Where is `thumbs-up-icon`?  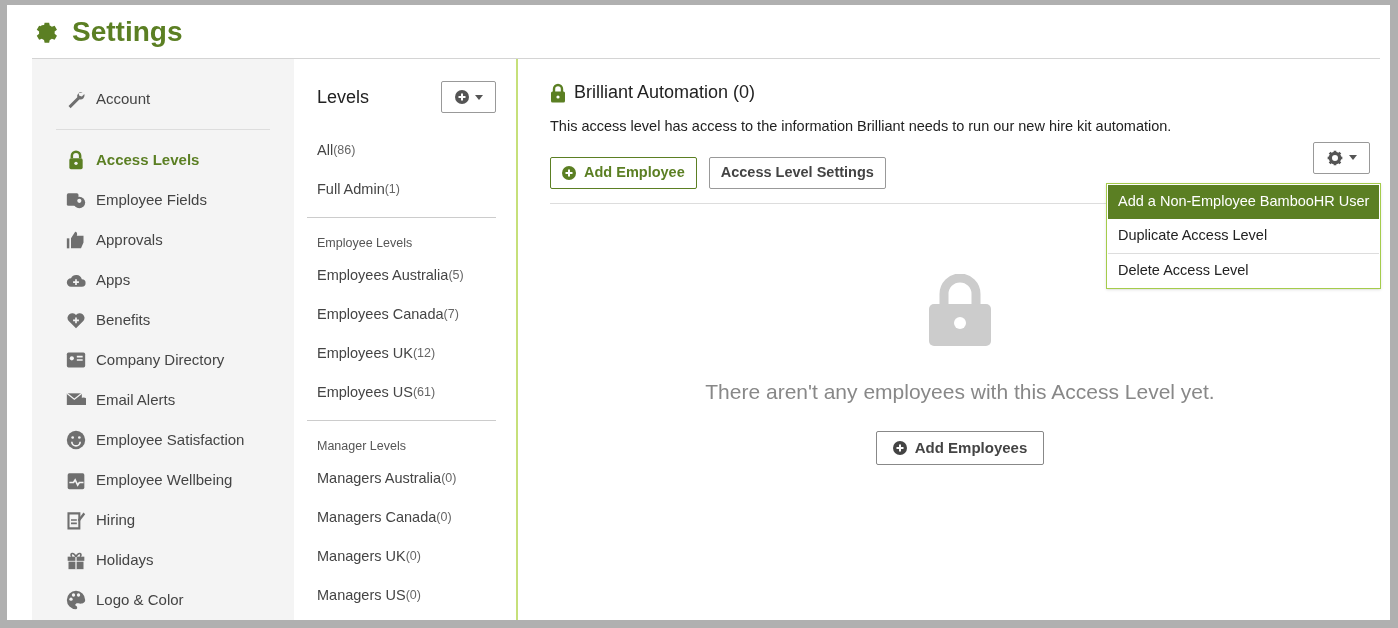 thumbs-up-icon is located at coordinates (76, 240).